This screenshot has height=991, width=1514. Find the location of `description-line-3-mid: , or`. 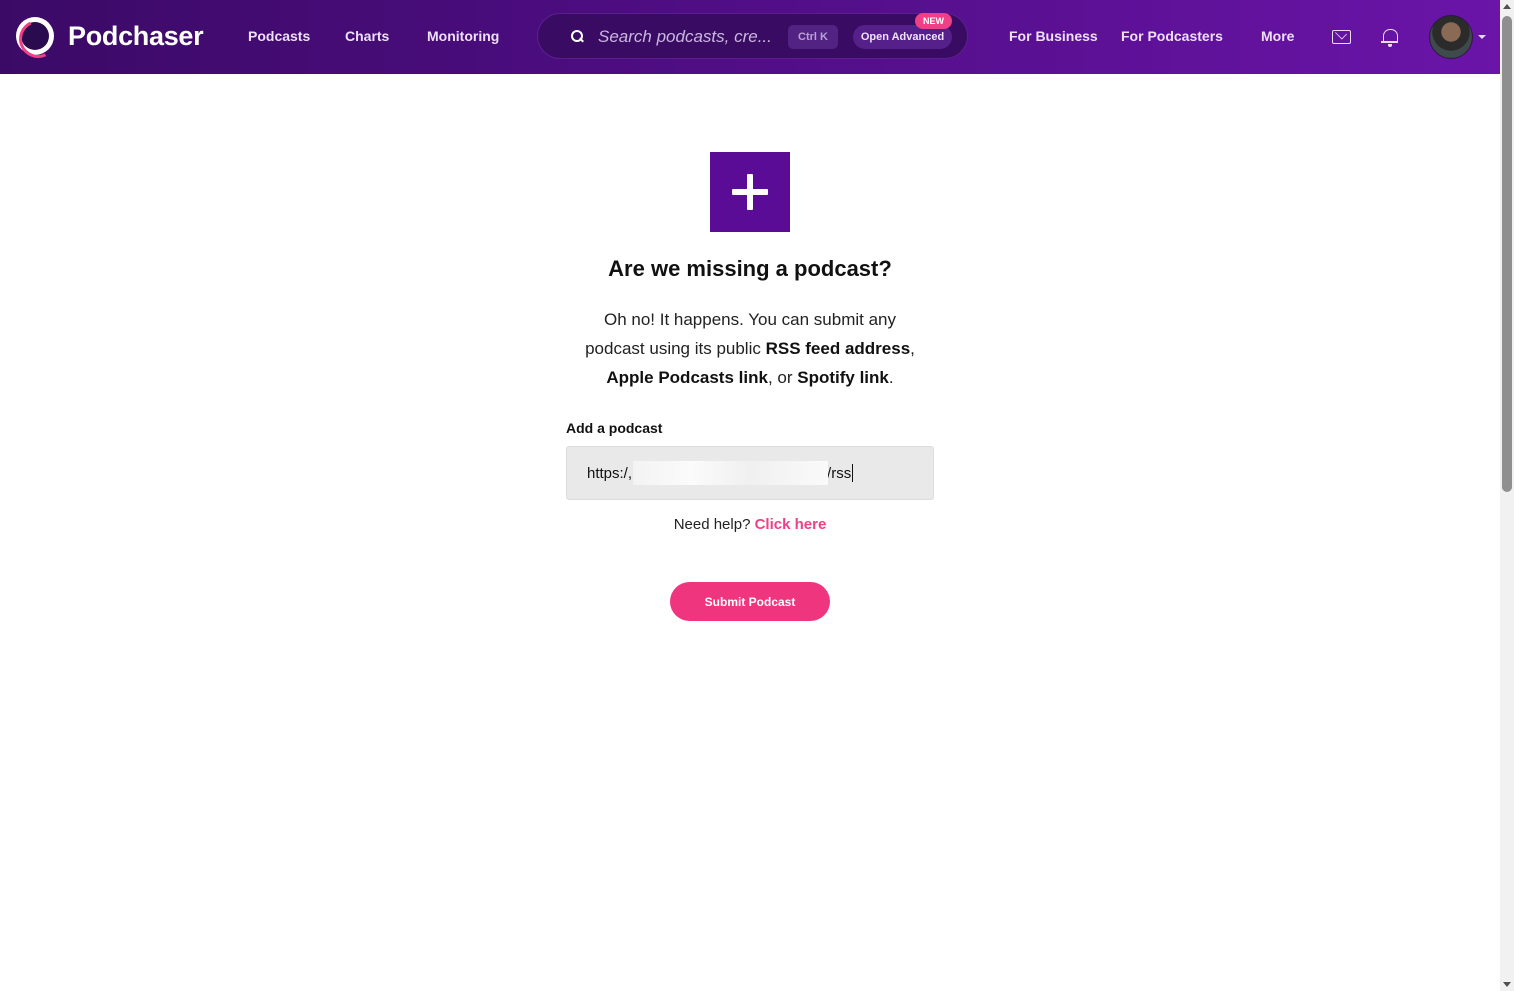

description-line-3-mid: , or is located at coordinates (782, 377).